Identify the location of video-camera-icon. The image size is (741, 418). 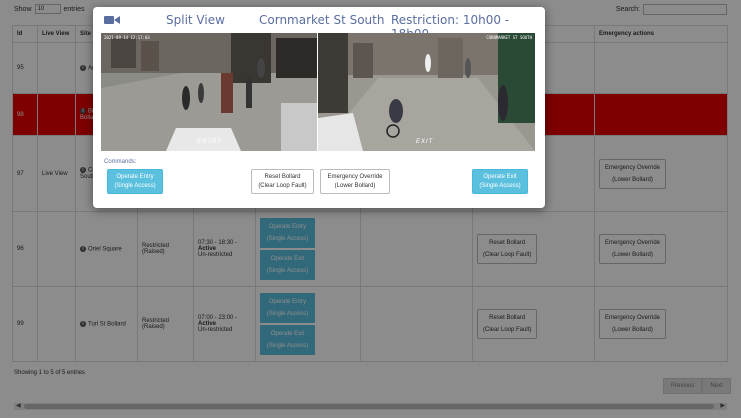
(112, 20).